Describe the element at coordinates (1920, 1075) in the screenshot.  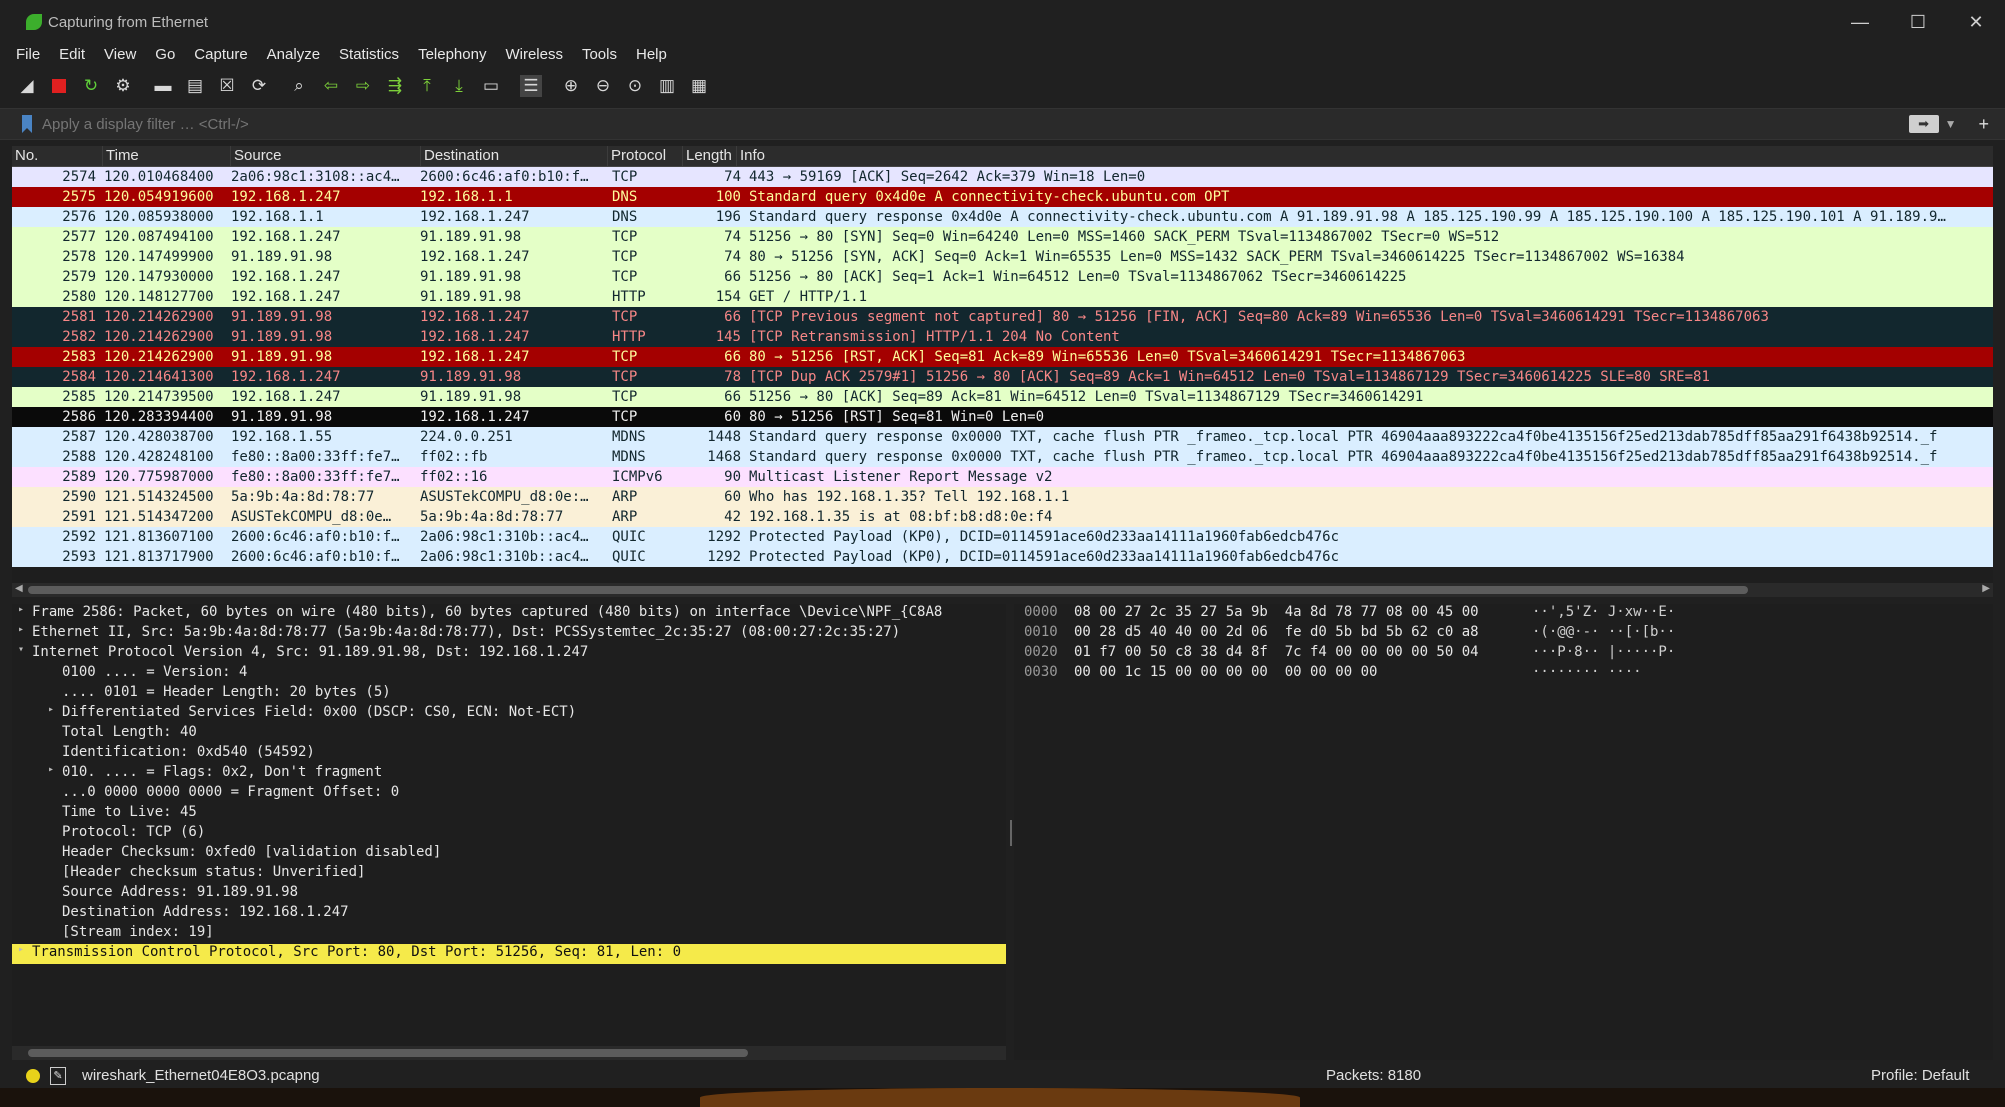
I see `status-profile: Profile: Default` at that location.